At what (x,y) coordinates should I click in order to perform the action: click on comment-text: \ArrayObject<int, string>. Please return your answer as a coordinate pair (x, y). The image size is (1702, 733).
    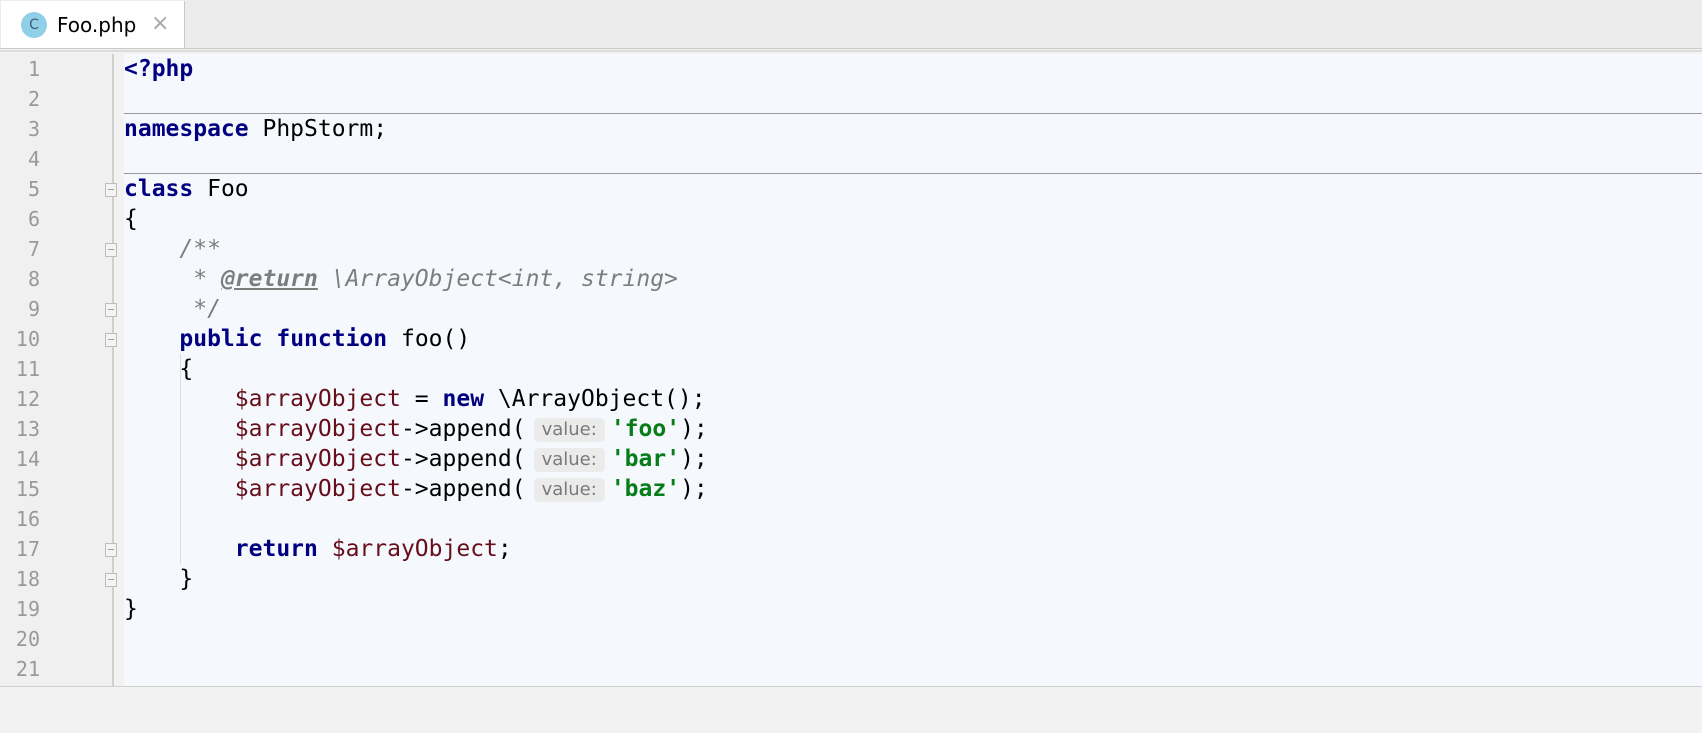
    Looking at the image, I should click on (497, 279).